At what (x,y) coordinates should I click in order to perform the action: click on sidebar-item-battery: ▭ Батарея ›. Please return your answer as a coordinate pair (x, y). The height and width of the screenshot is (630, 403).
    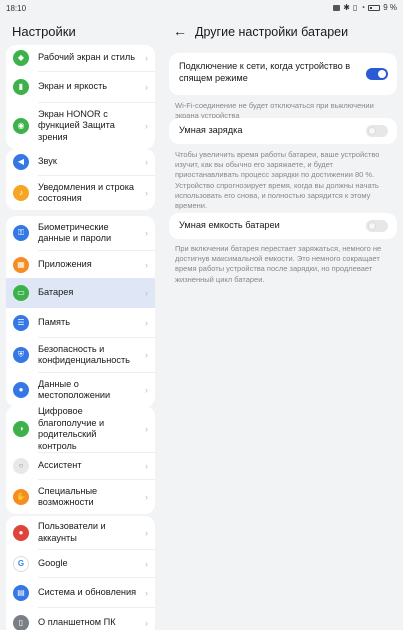
    Looking at the image, I should click on (80, 293).